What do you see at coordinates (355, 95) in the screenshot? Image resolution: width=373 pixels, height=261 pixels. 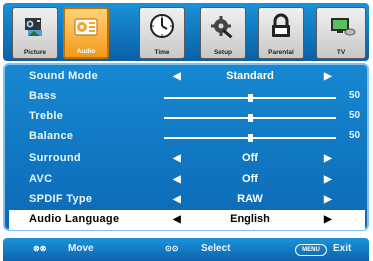 I see `bass-value: 50` at bounding box center [355, 95].